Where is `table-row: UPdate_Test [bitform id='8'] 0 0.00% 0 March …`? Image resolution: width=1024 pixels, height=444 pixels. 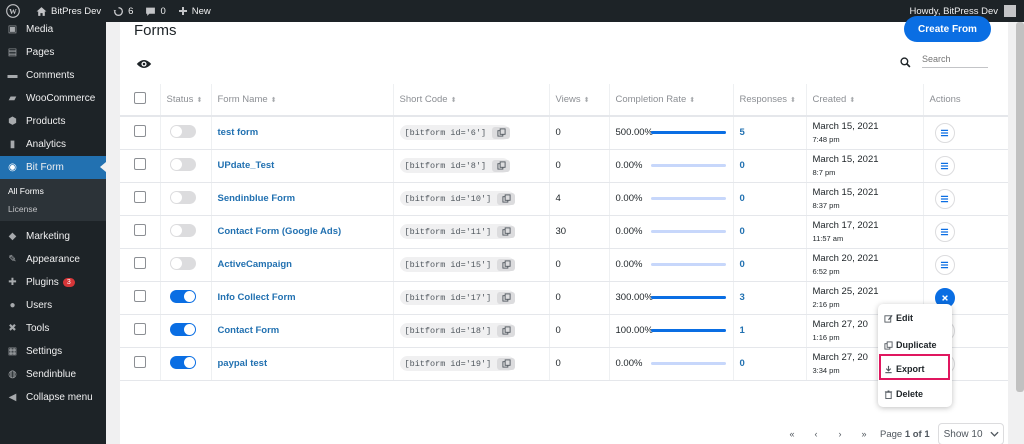 table-row: UPdate_Test [bitform id='8'] 0 0.00% 0 March … is located at coordinates (564, 166).